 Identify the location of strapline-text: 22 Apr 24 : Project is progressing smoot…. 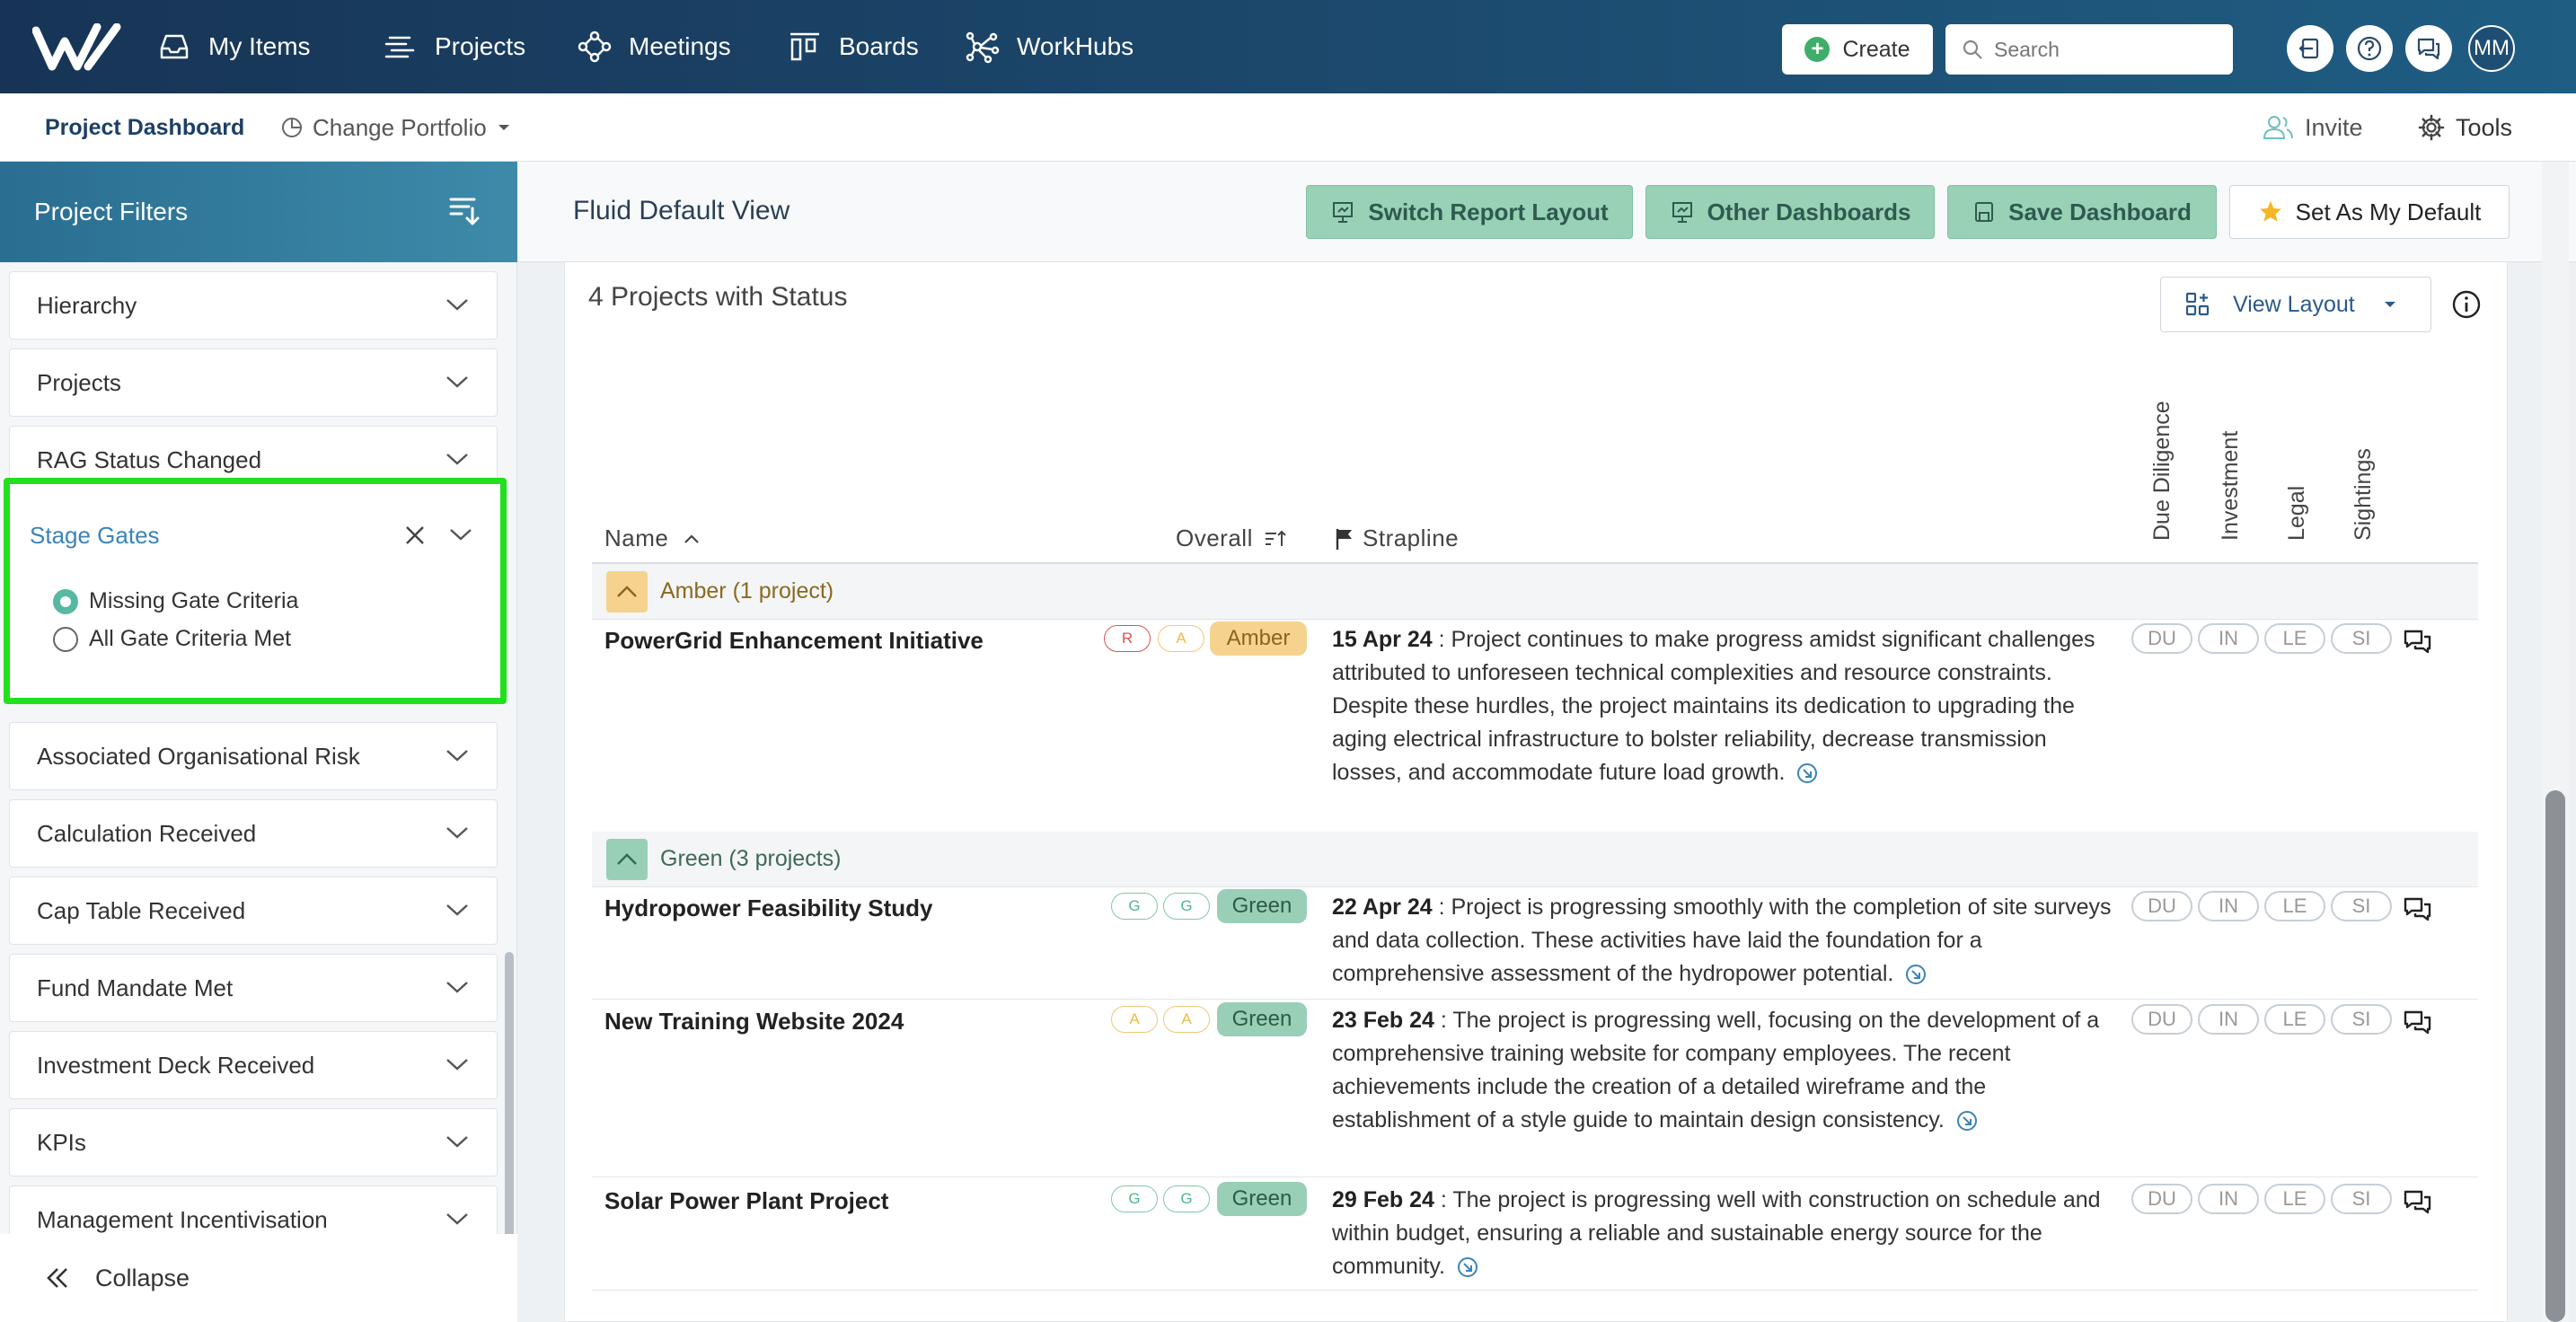
(1727, 941).